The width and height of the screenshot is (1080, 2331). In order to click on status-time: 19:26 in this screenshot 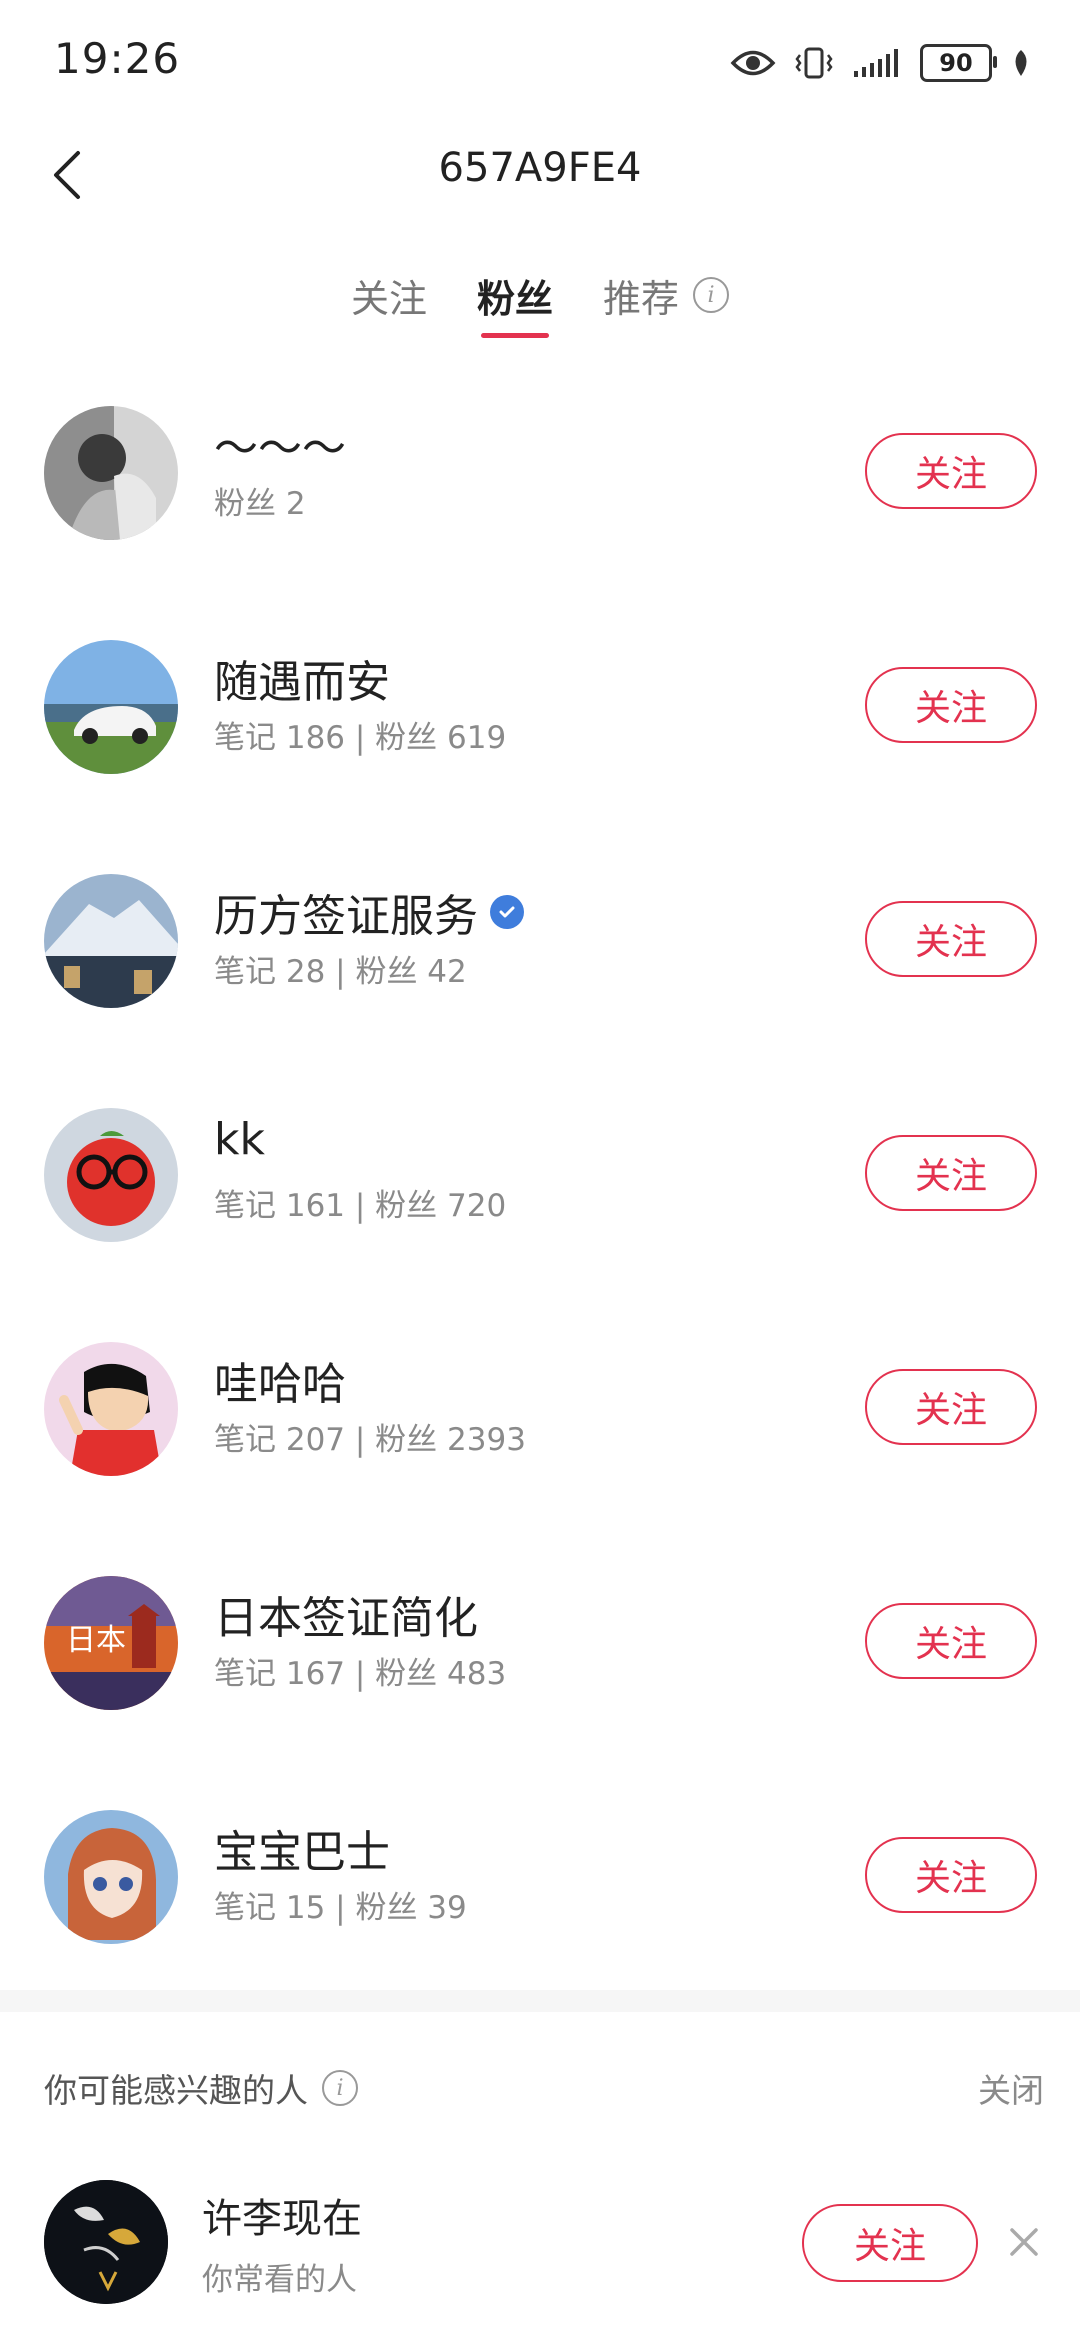, I will do `click(117, 58)`.